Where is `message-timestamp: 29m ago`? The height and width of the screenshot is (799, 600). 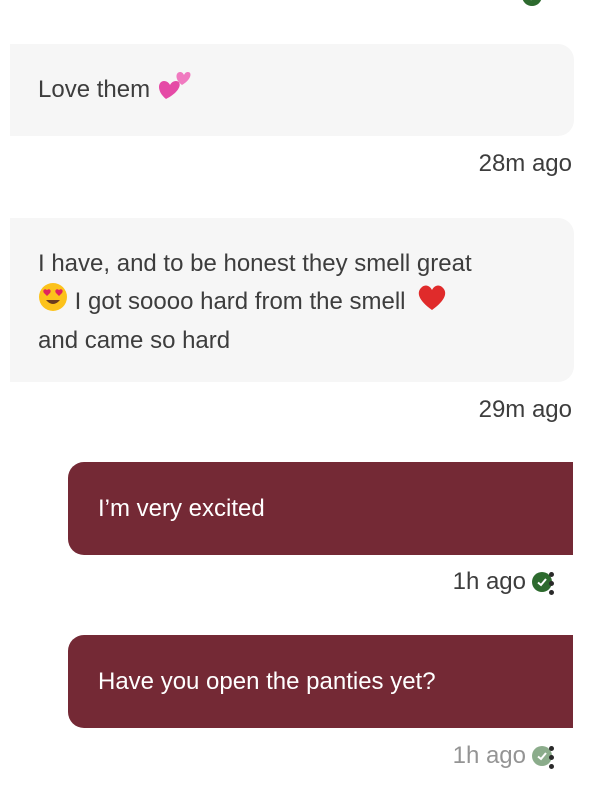 message-timestamp: 29m ago is located at coordinates (525, 410).